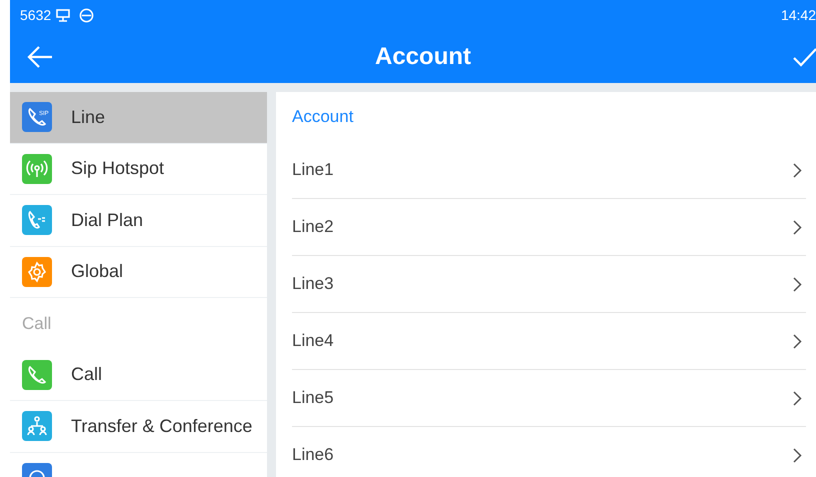 The image size is (816, 477). What do you see at coordinates (549, 341) in the screenshot?
I see `line-row: Line4` at bounding box center [549, 341].